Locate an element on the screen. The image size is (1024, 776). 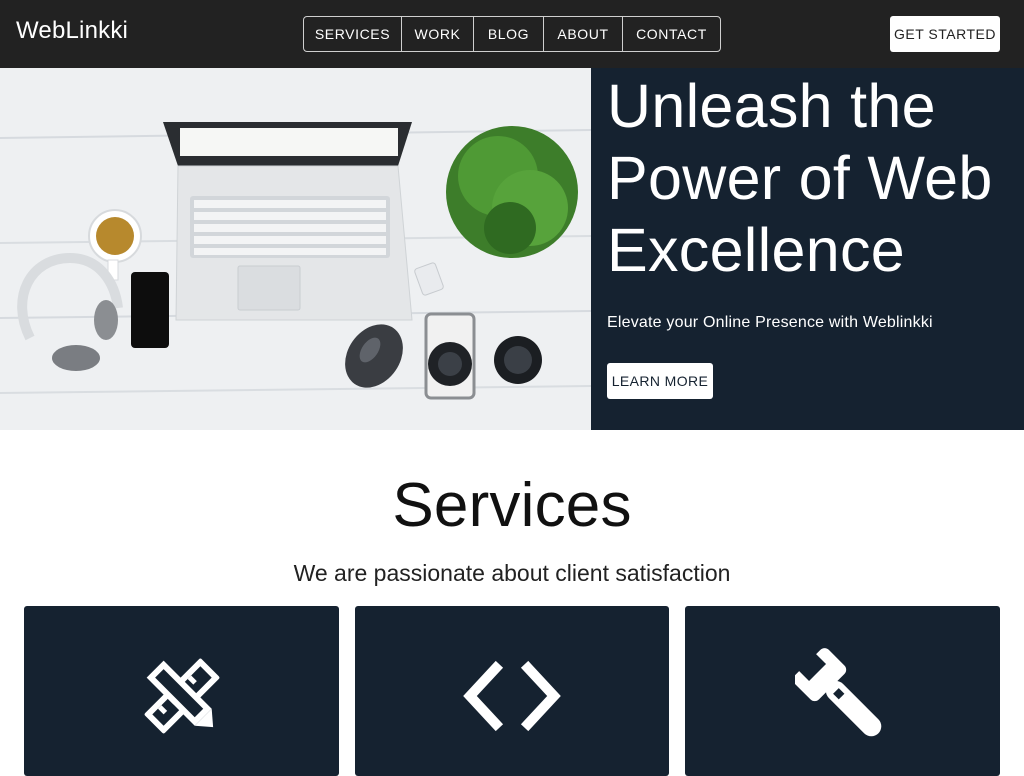
service-card-maintenance is located at coordinates (842, 691).